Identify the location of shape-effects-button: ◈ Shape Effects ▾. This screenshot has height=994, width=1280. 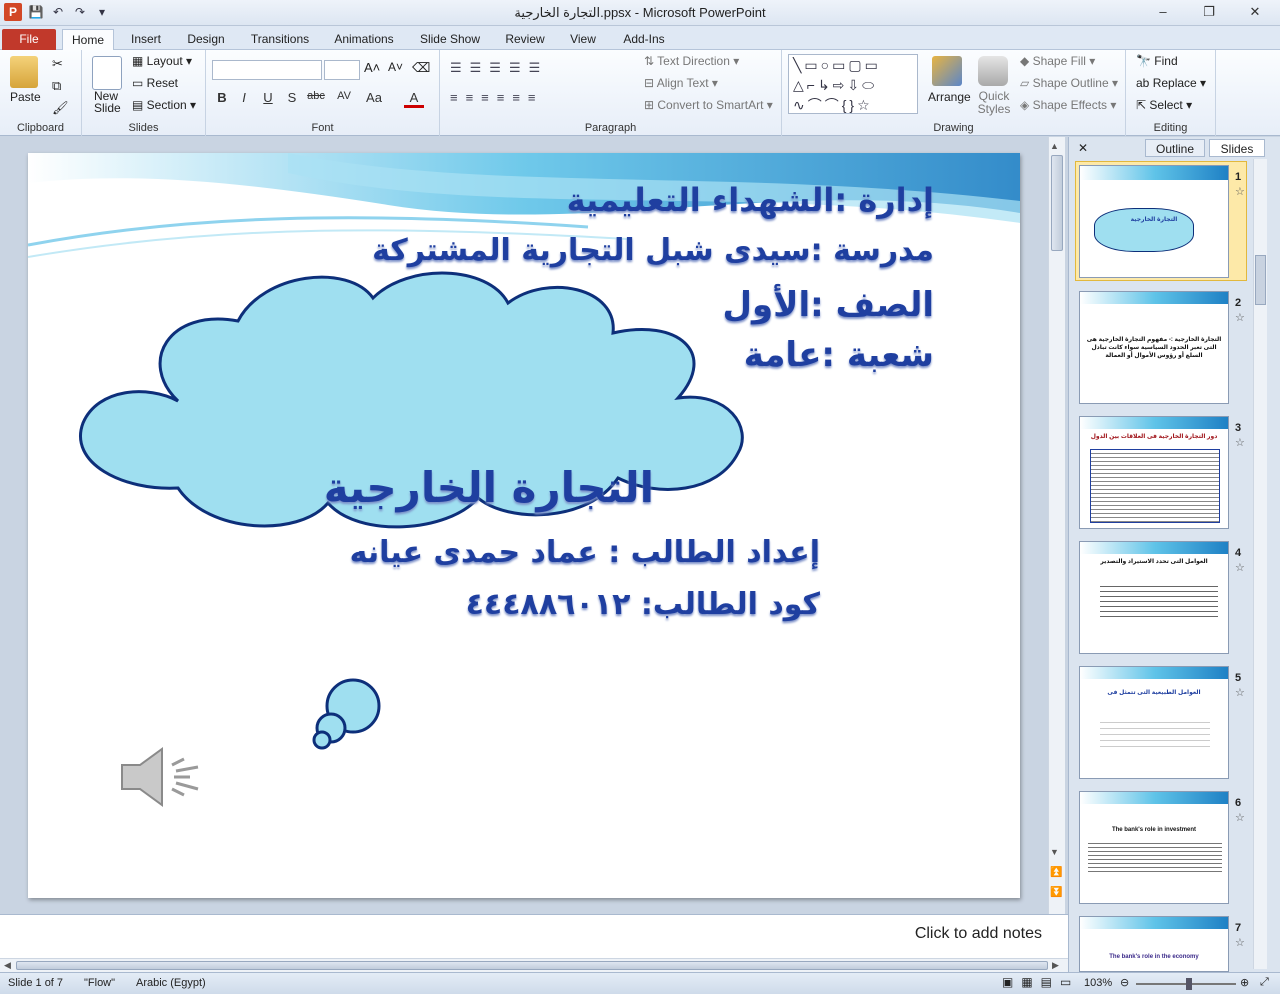
(1068, 105).